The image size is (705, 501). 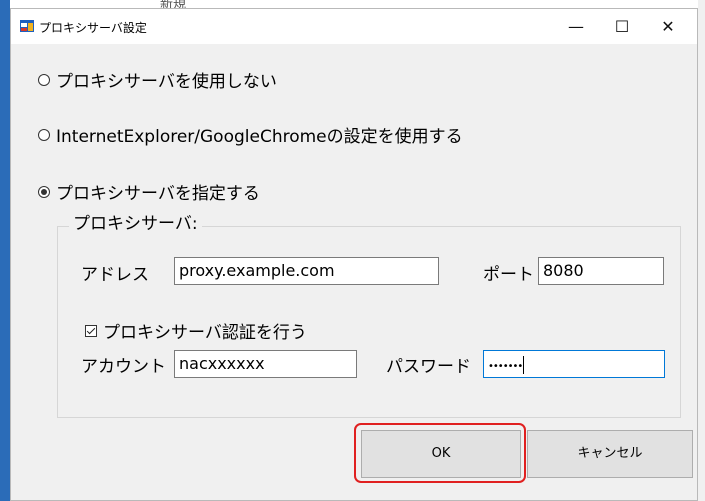 I want to click on radio-use-browser-circle, so click(x=44, y=134).